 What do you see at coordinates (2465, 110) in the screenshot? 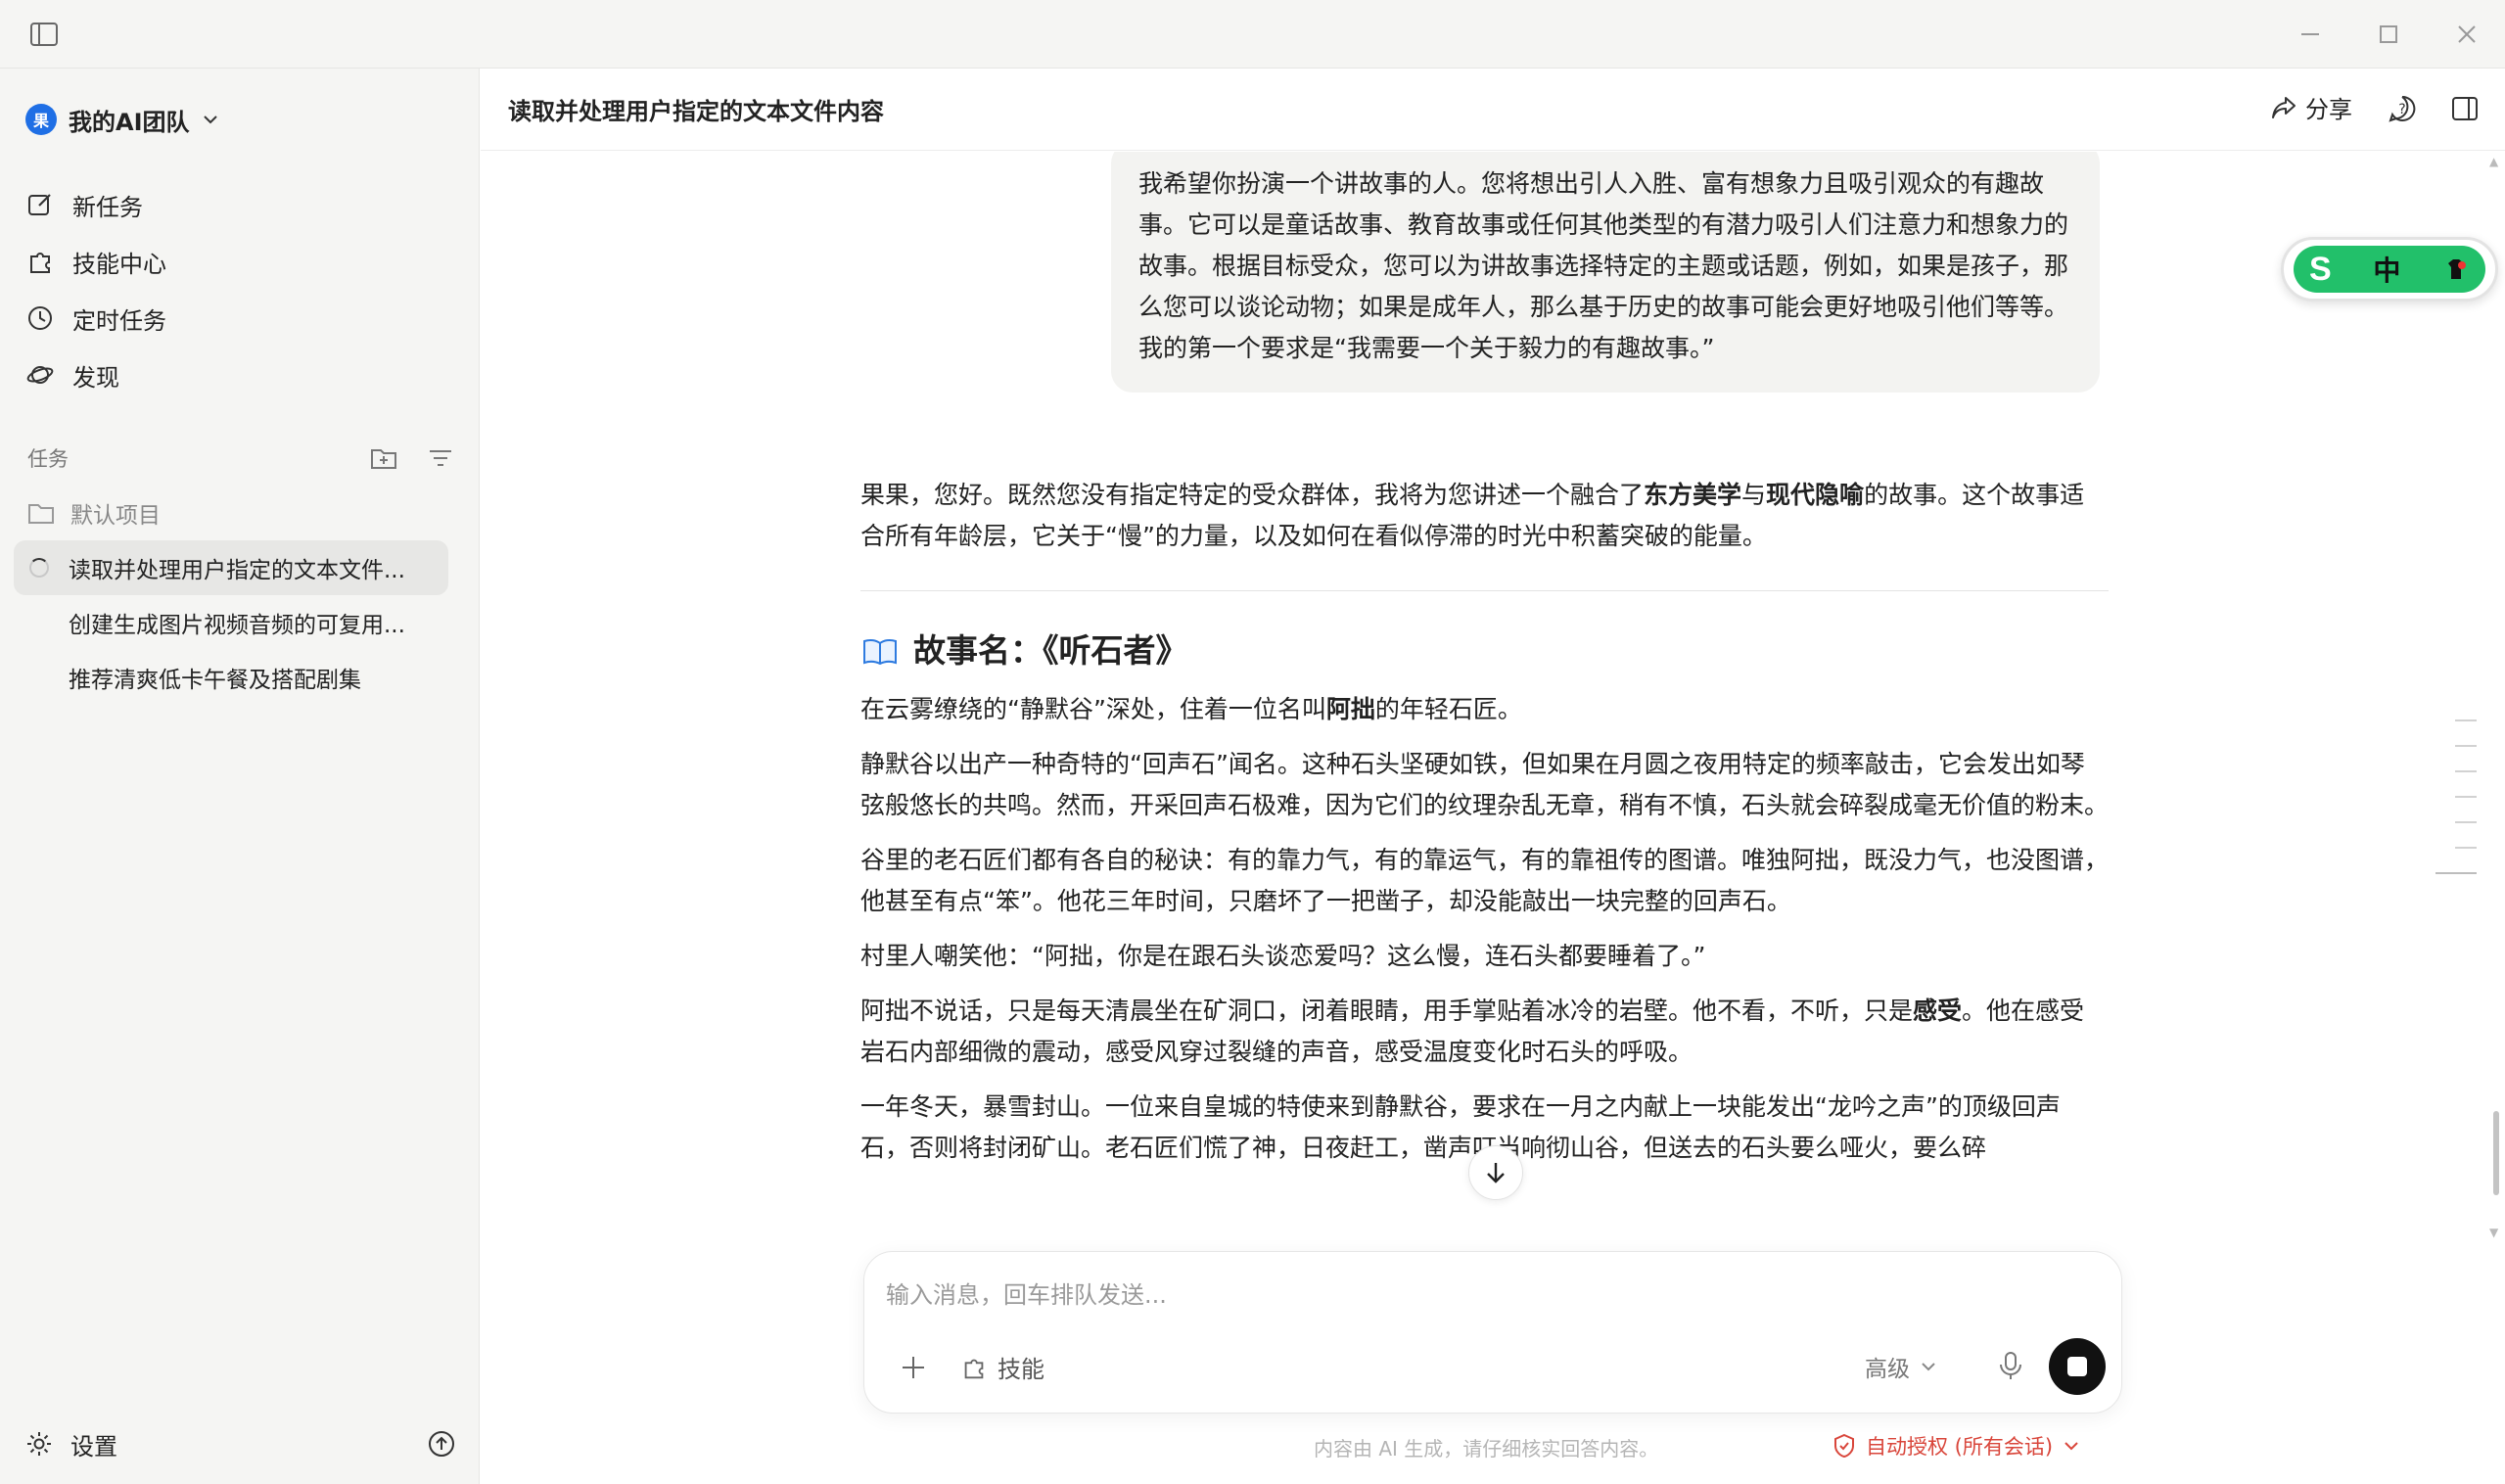
I see `side-panel-icon` at bounding box center [2465, 110].